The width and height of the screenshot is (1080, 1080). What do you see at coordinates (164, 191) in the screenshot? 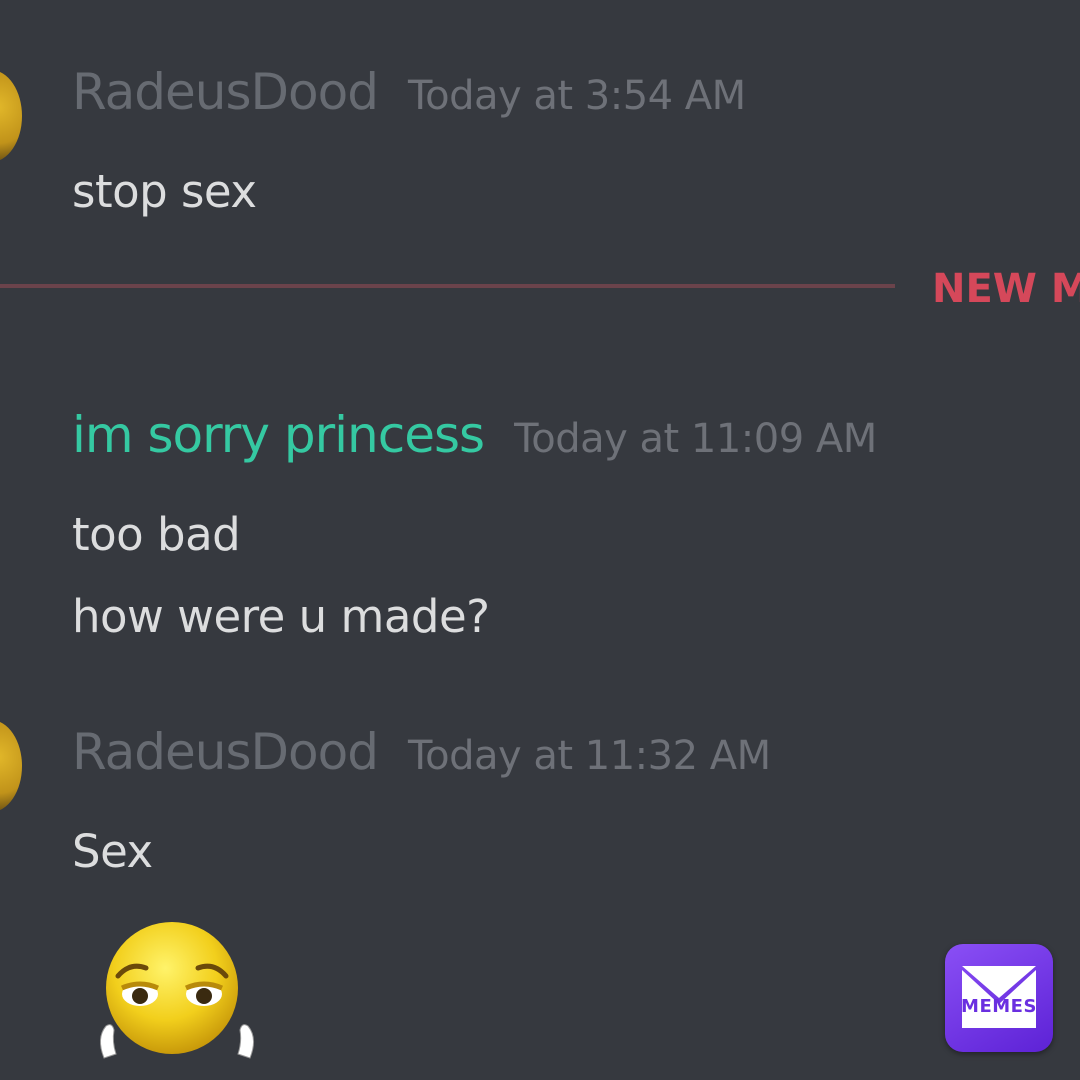
I see `message-text: stop sex` at bounding box center [164, 191].